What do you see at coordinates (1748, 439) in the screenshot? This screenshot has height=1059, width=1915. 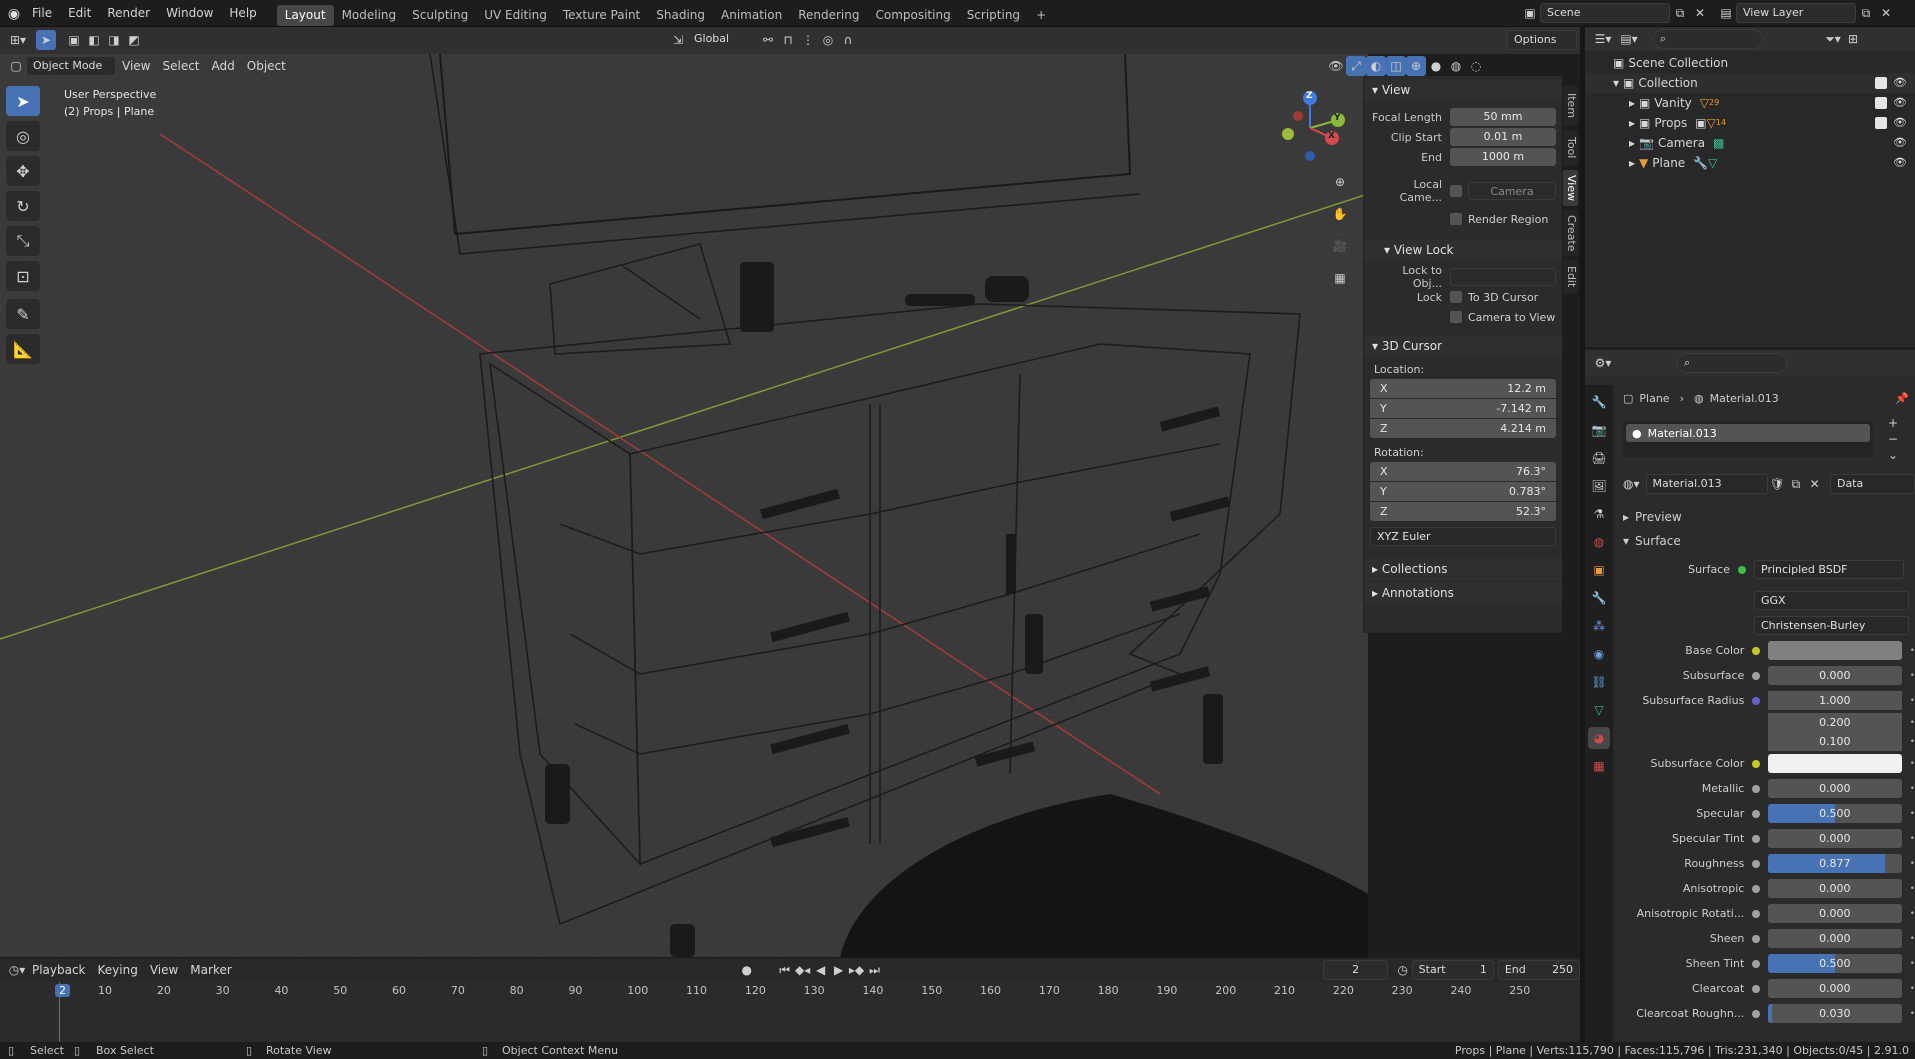 I see `material-slot-list: ● Material.013` at bounding box center [1748, 439].